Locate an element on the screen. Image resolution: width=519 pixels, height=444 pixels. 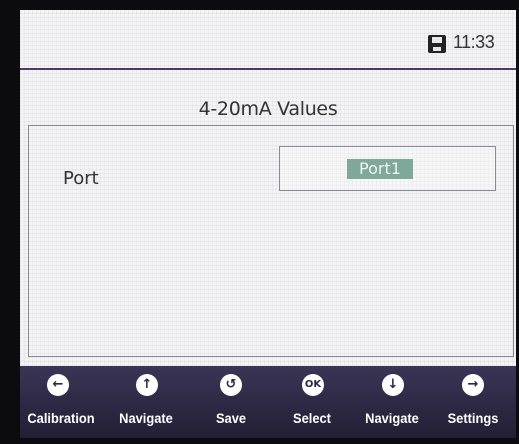
rotate-icon: ↺ is located at coordinates (231, 385).